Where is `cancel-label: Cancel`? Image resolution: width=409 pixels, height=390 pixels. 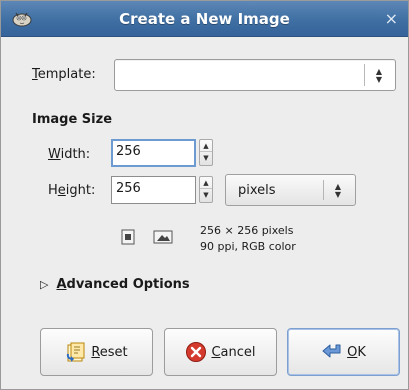
cancel-label: Cancel is located at coordinates (233, 352).